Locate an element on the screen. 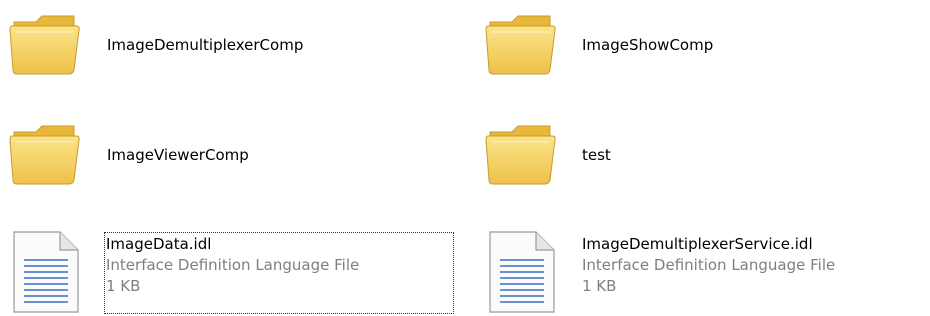  folder-name: test is located at coordinates (596, 155).